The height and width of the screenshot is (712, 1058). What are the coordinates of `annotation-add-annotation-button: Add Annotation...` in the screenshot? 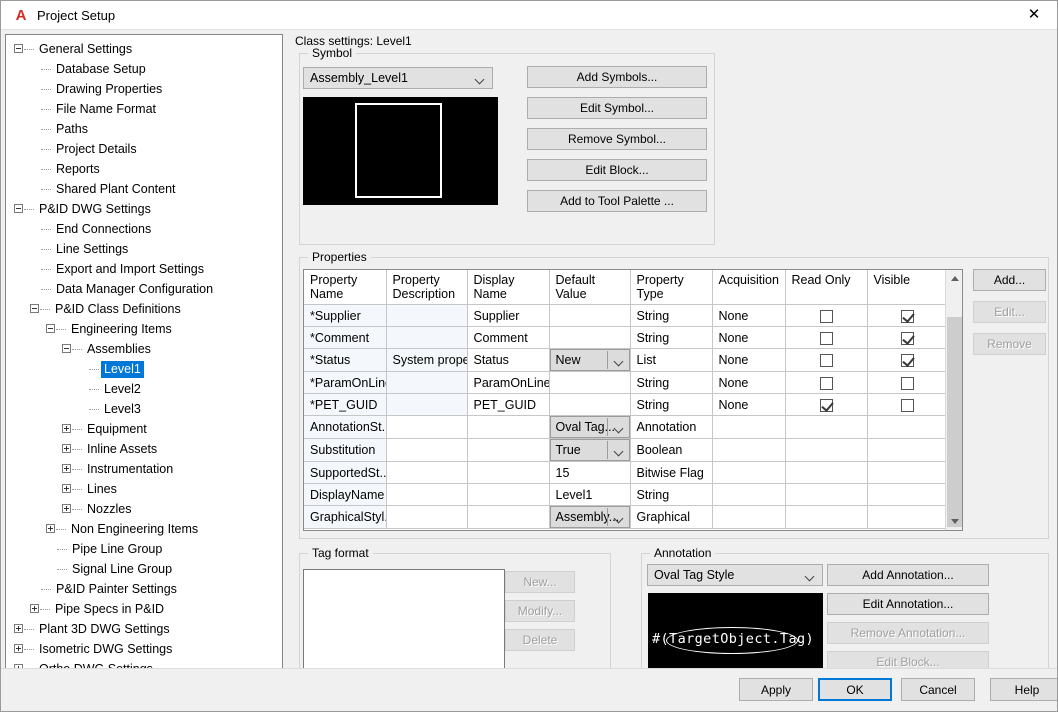 It's located at (908, 575).